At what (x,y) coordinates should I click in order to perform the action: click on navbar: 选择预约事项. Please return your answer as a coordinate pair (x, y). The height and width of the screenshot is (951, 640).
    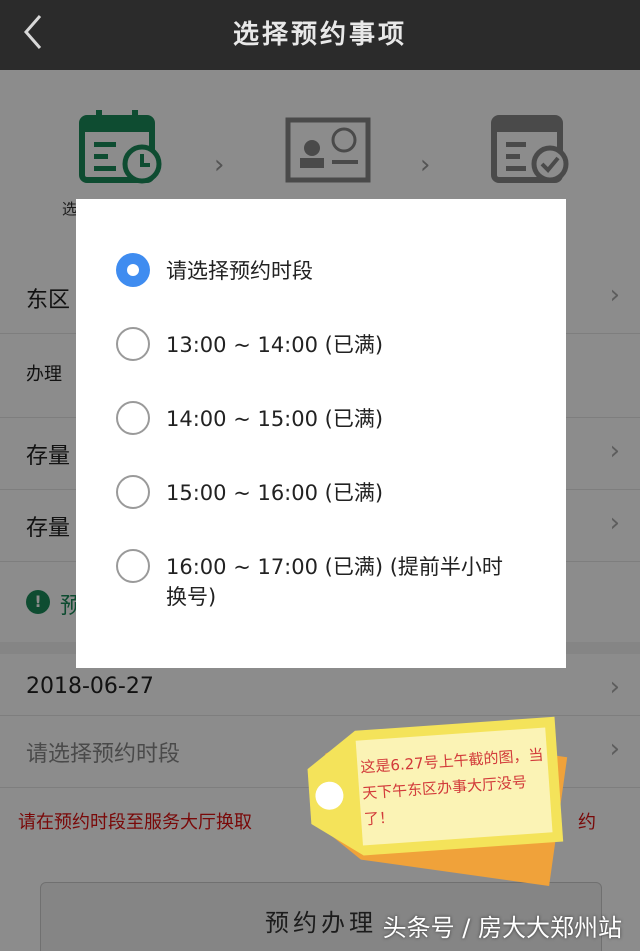
    Looking at the image, I should click on (320, 35).